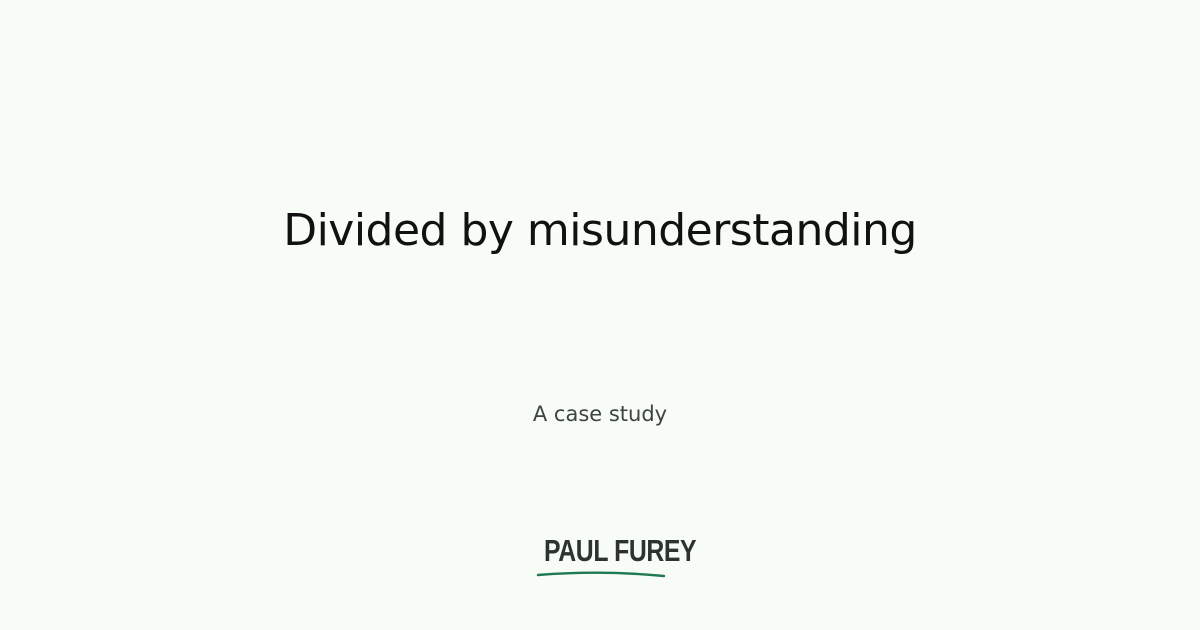 Image resolution: width=1200 pixels, height=630 pixels. Describe the element at coordinates (600, 414) in the screenshot. I see `card-subtitle: A case study` at that location.